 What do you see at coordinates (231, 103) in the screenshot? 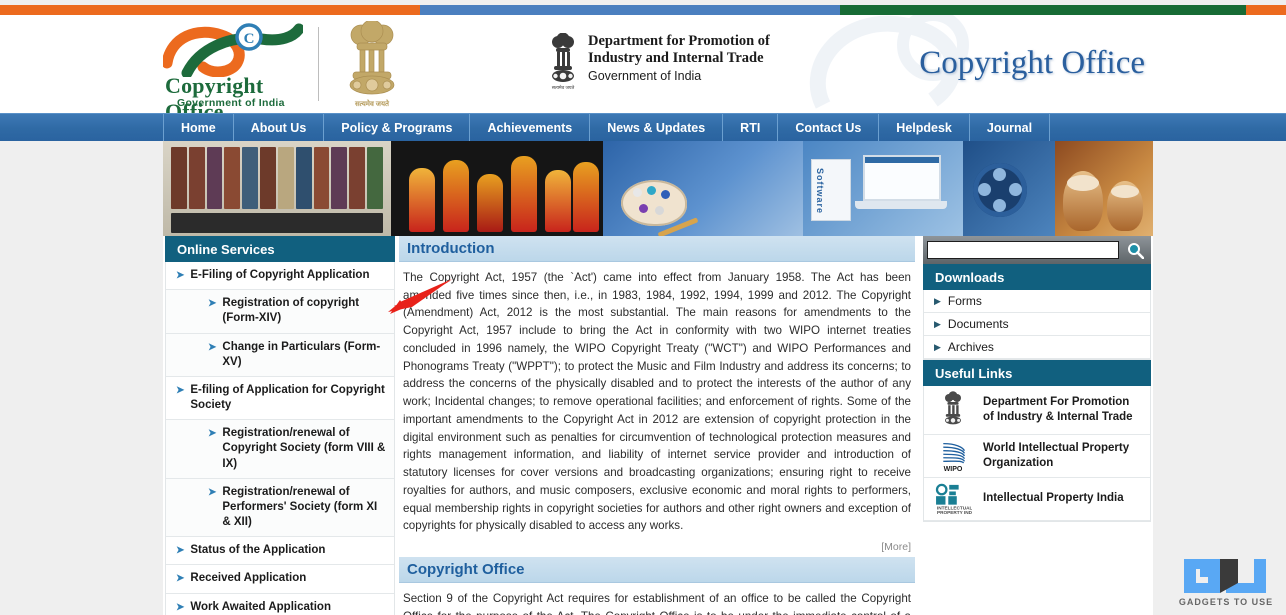
I see `logo-subtitle: Government of India` at bounding box center [231, 103].